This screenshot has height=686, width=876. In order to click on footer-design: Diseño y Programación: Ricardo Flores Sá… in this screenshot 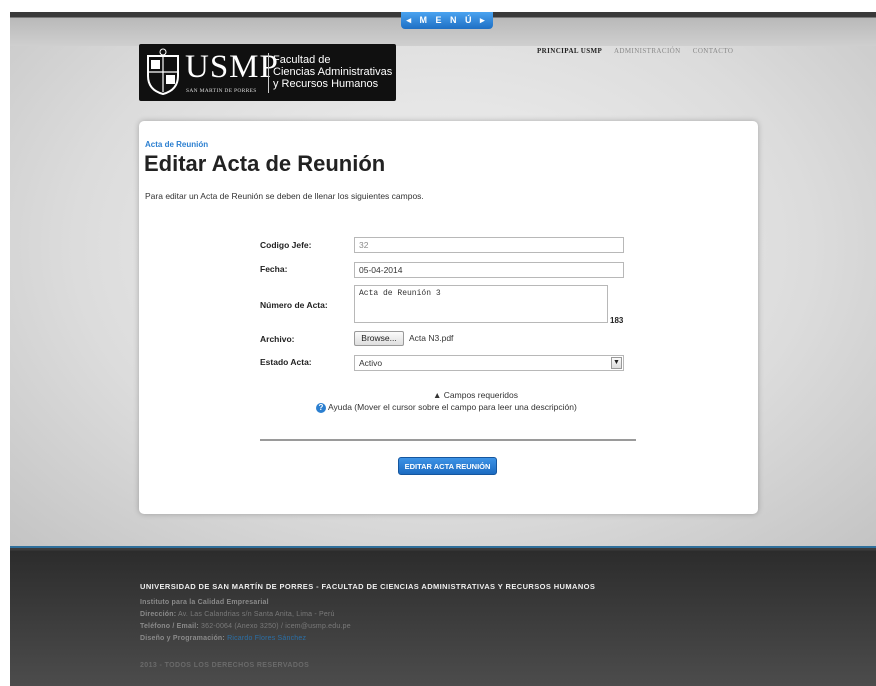, I will do `click(223, 638)`.